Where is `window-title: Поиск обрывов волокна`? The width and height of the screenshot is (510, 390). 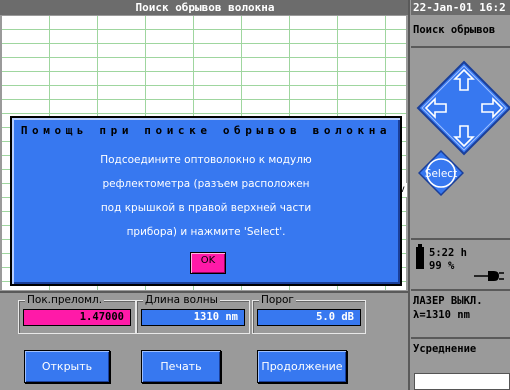
window-title: Поиск обрывов волокна is located at coordinates (205, 7).